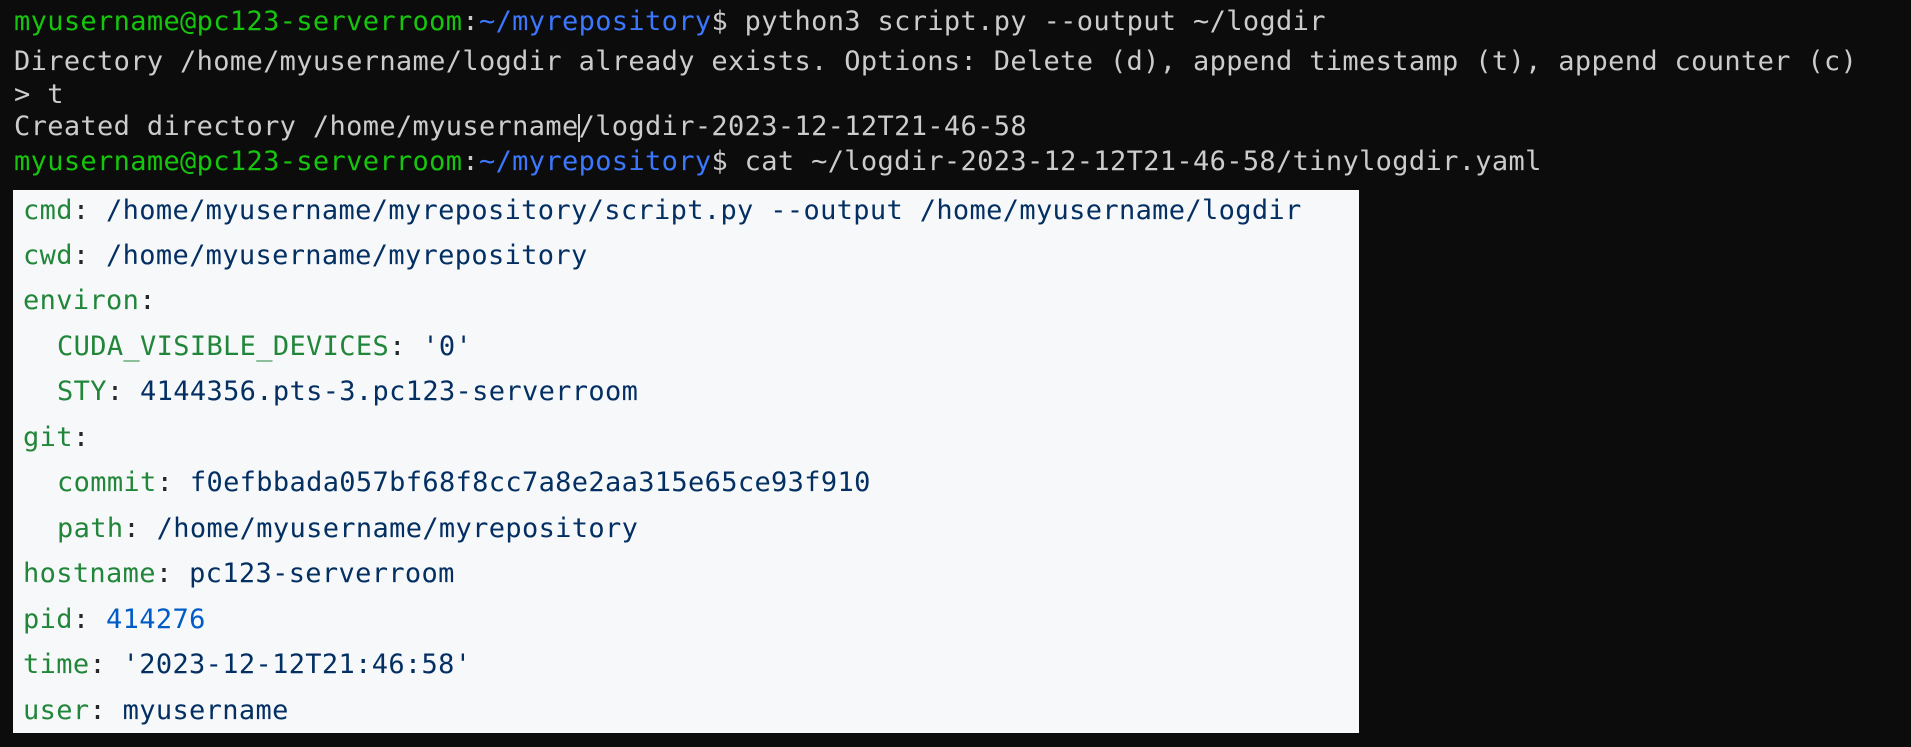  I want to click on yaml-key: path, so click(90, 528).